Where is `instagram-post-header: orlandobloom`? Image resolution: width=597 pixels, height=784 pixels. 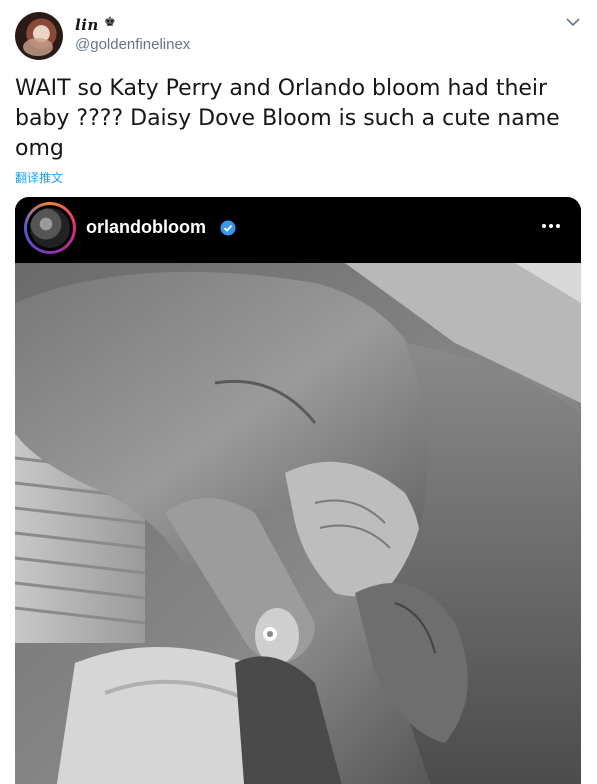
instagram-post-header: orlandobloom is located at coordinates (298, 230).